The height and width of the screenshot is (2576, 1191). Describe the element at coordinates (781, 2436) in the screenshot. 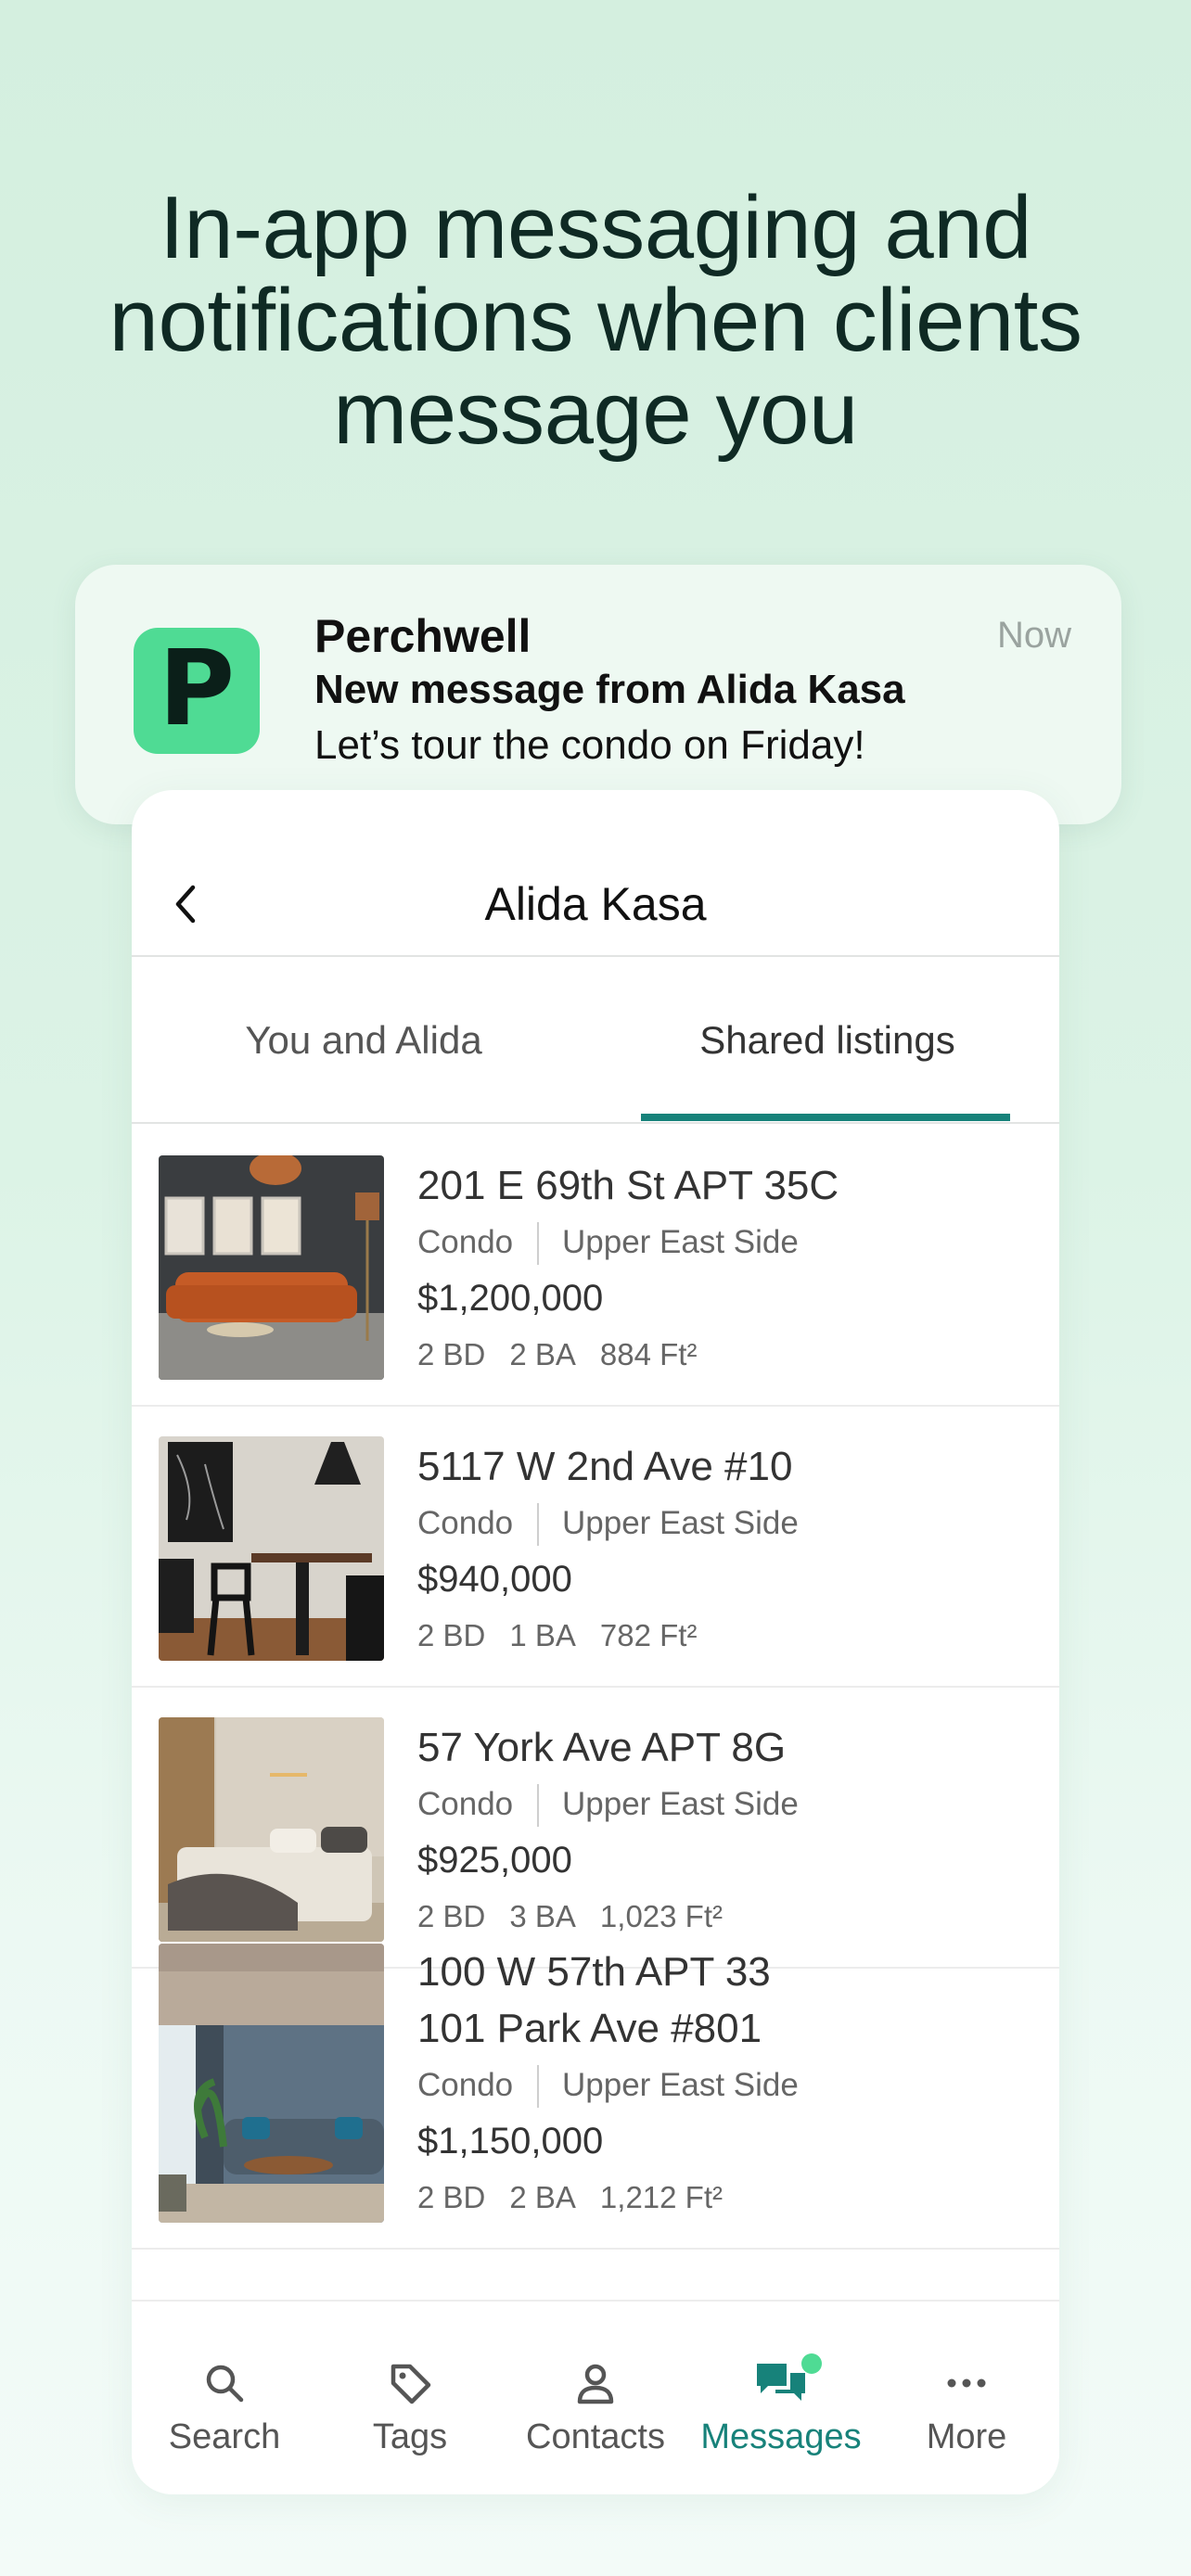

I see `nav-label: Messages` at that location.